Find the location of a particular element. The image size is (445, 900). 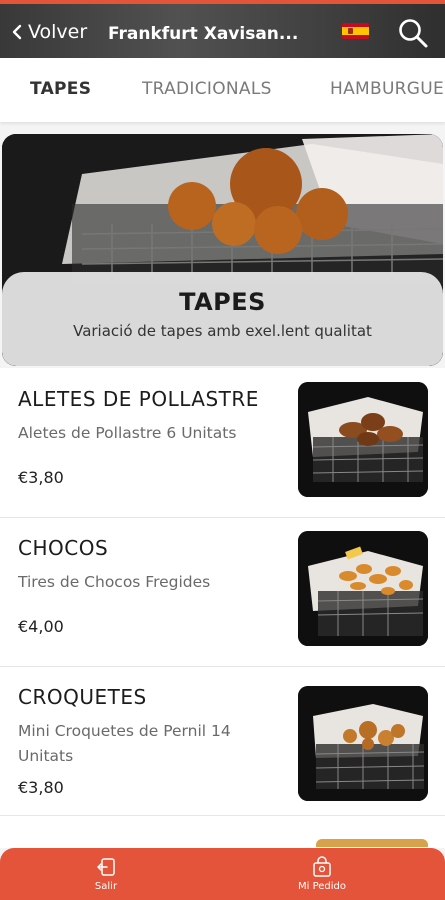

back-button: Volver is located at coordinates (48, 32).